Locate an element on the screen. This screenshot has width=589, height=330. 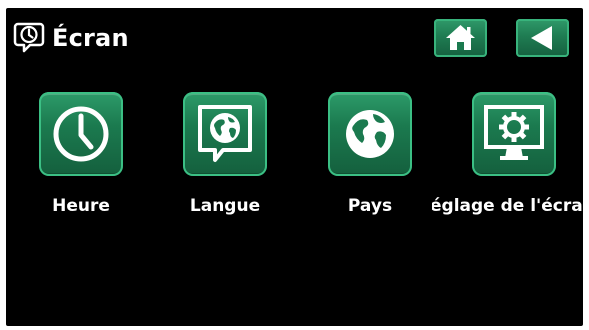
screen-settings-label: églage de l'écra is located at coordinates (507, 206).